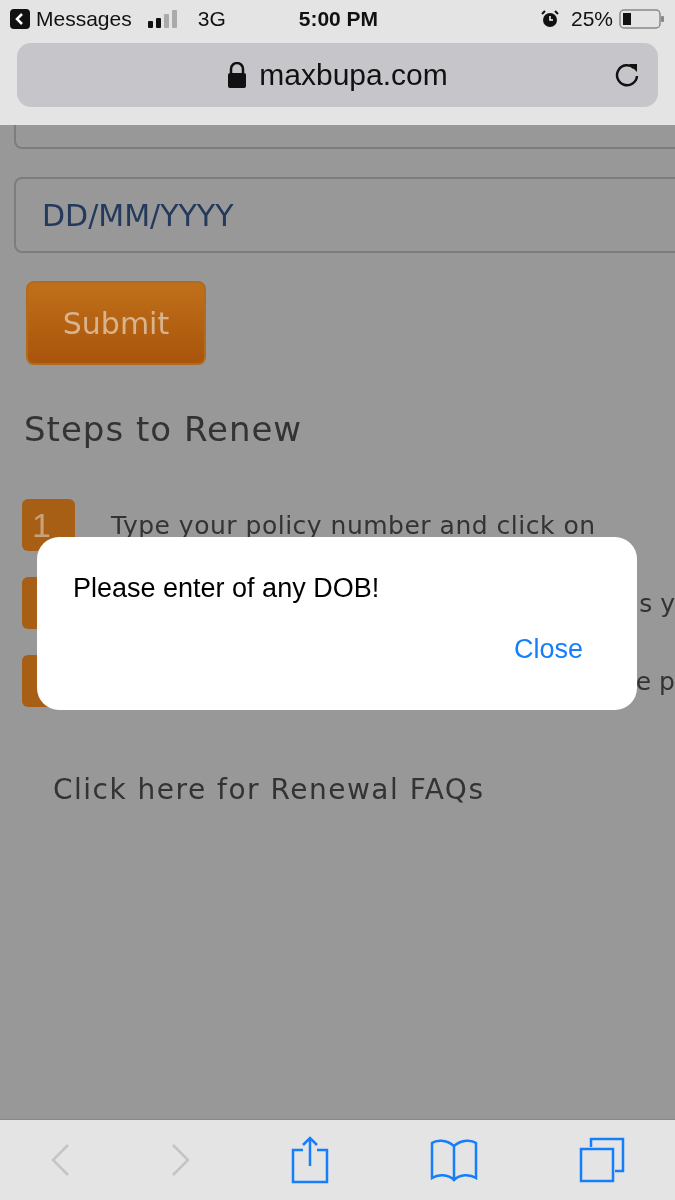 The image size is (675, 1200). Describe the element at coordinates (310, 1160) in the screenshot. I see `share-icon` at that location.